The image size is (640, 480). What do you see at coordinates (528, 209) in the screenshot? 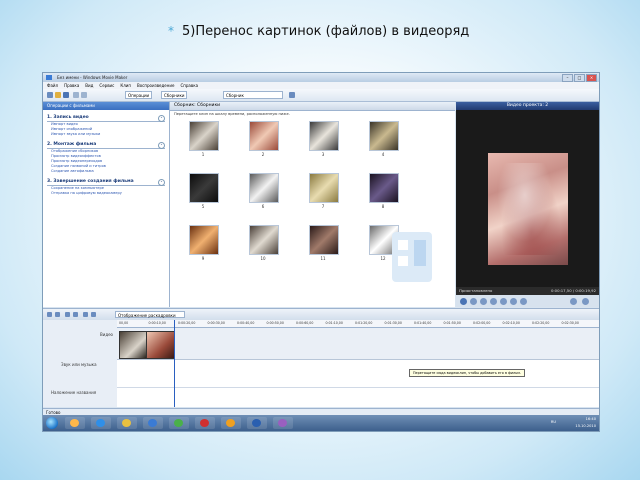
I see `preview-image` at bounding box center [528, 209].